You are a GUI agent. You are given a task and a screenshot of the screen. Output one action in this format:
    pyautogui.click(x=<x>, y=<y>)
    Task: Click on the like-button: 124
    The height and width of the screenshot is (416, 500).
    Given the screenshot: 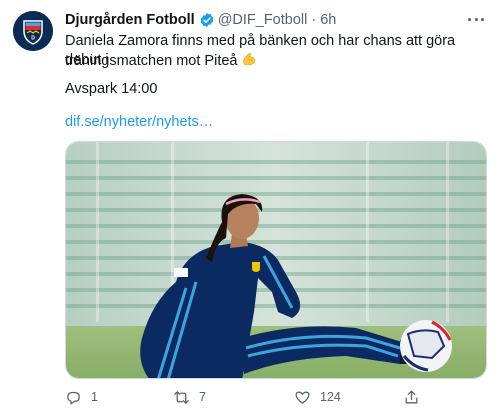 What is the action you would take?
    pyautogui.click(x=317, y=397)
    